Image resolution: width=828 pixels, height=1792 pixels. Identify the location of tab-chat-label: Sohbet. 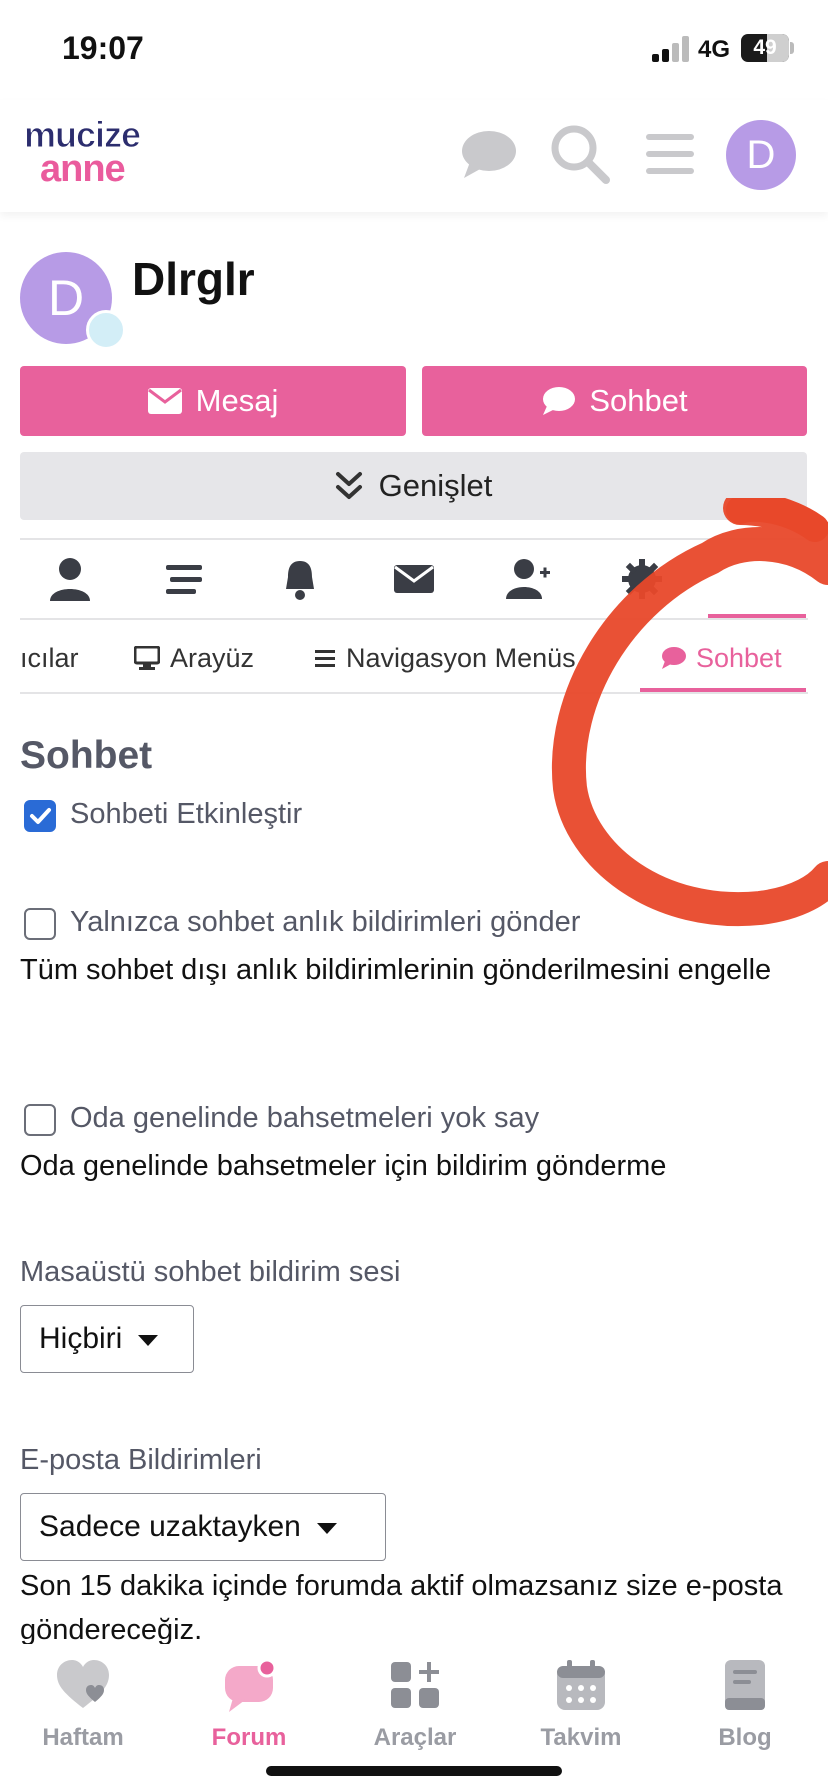
(739, 657).